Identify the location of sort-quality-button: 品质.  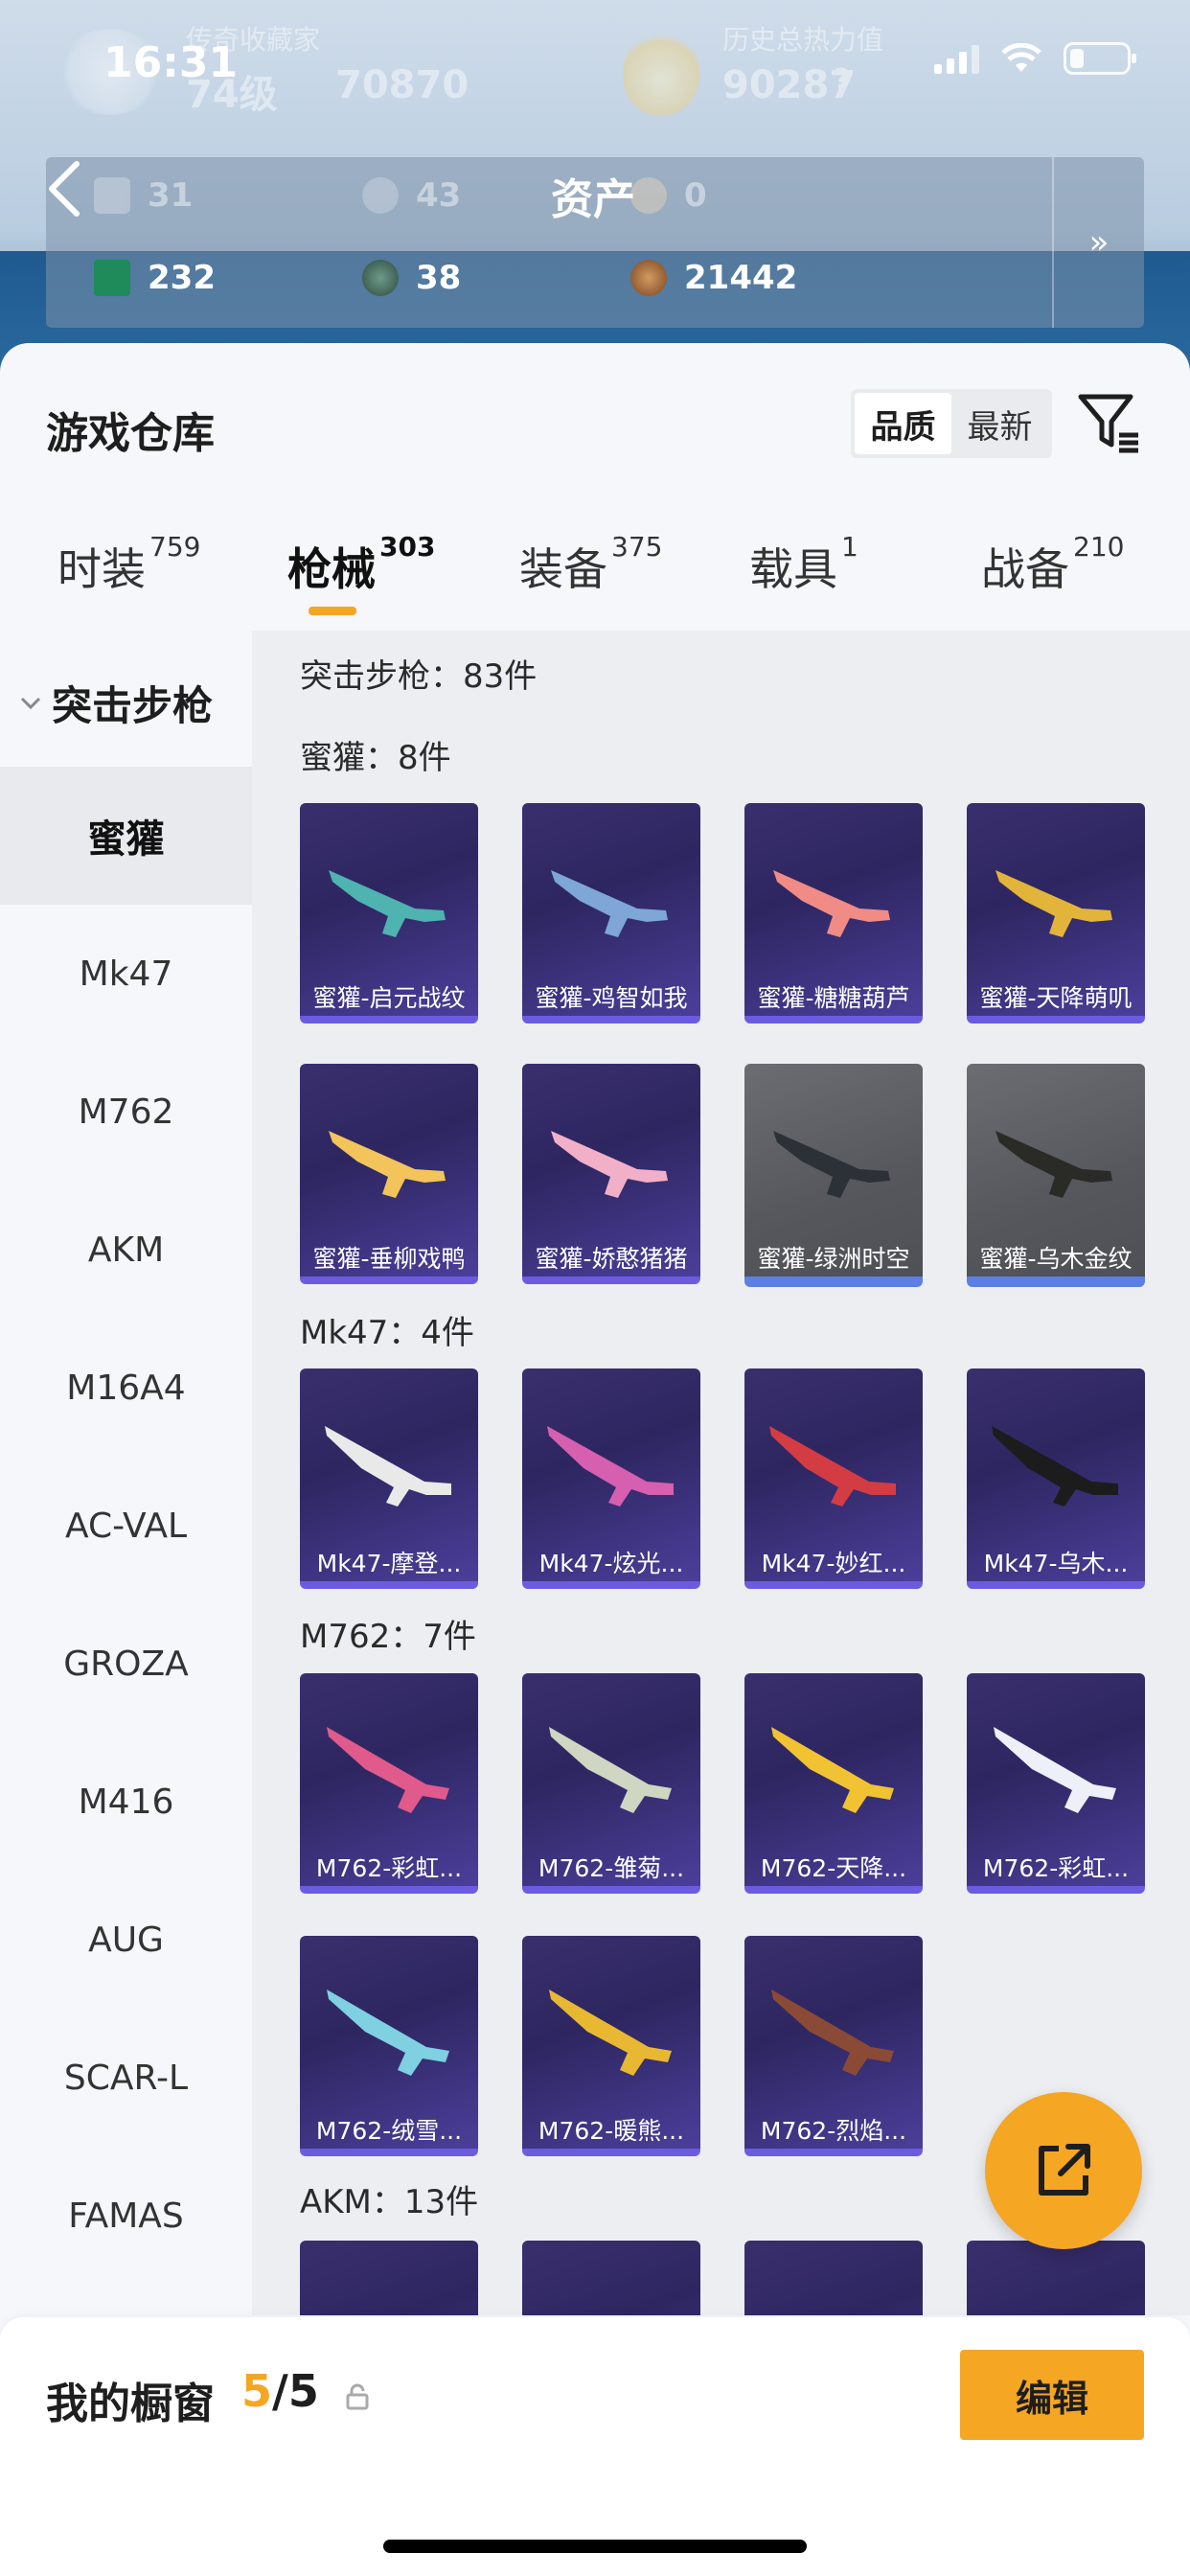
(903, 423).